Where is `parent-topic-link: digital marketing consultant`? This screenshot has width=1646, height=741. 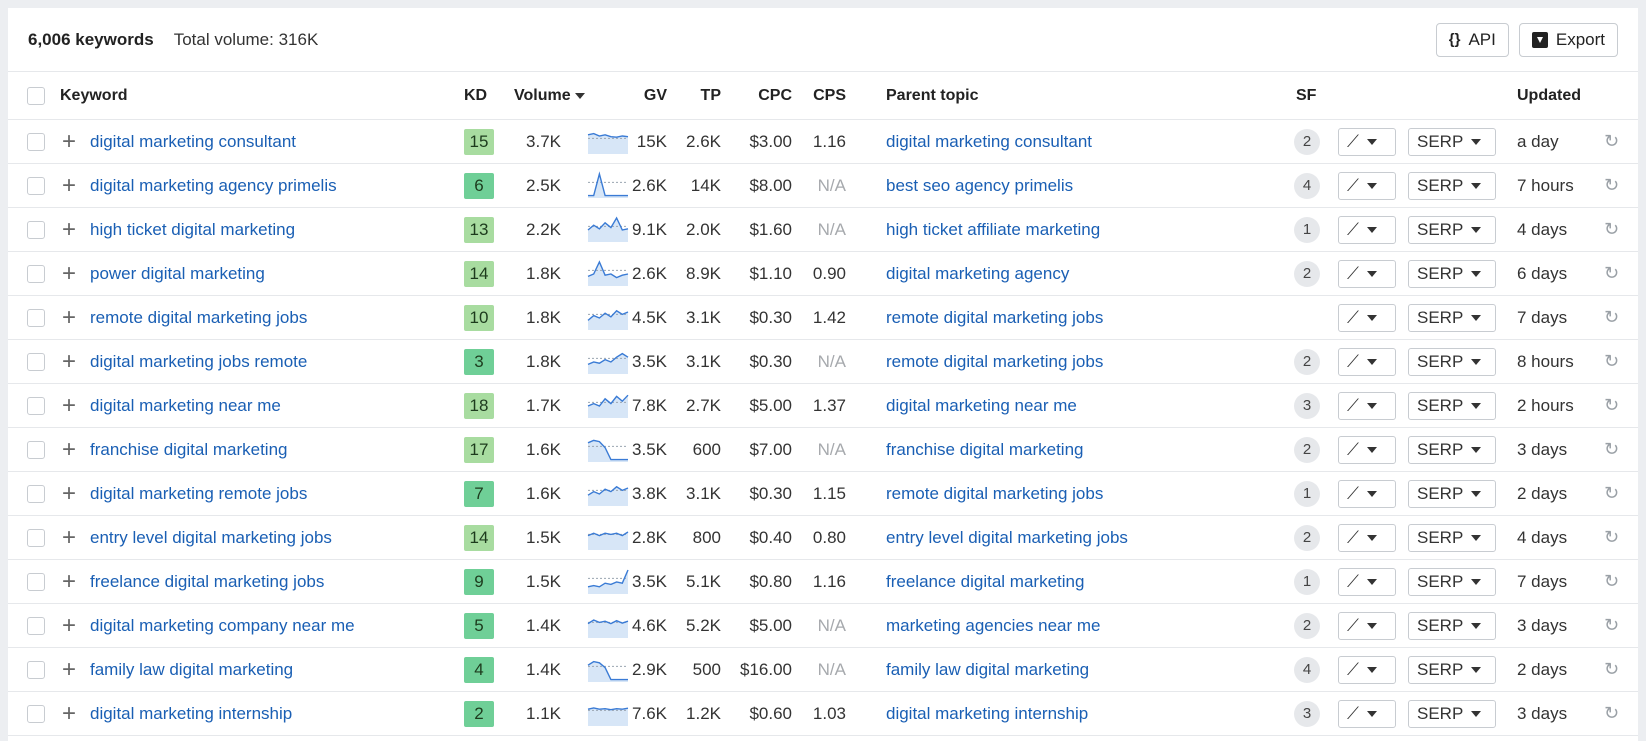
parent-topic-link: digital marketing consultant is located at coordinates (989, 141).